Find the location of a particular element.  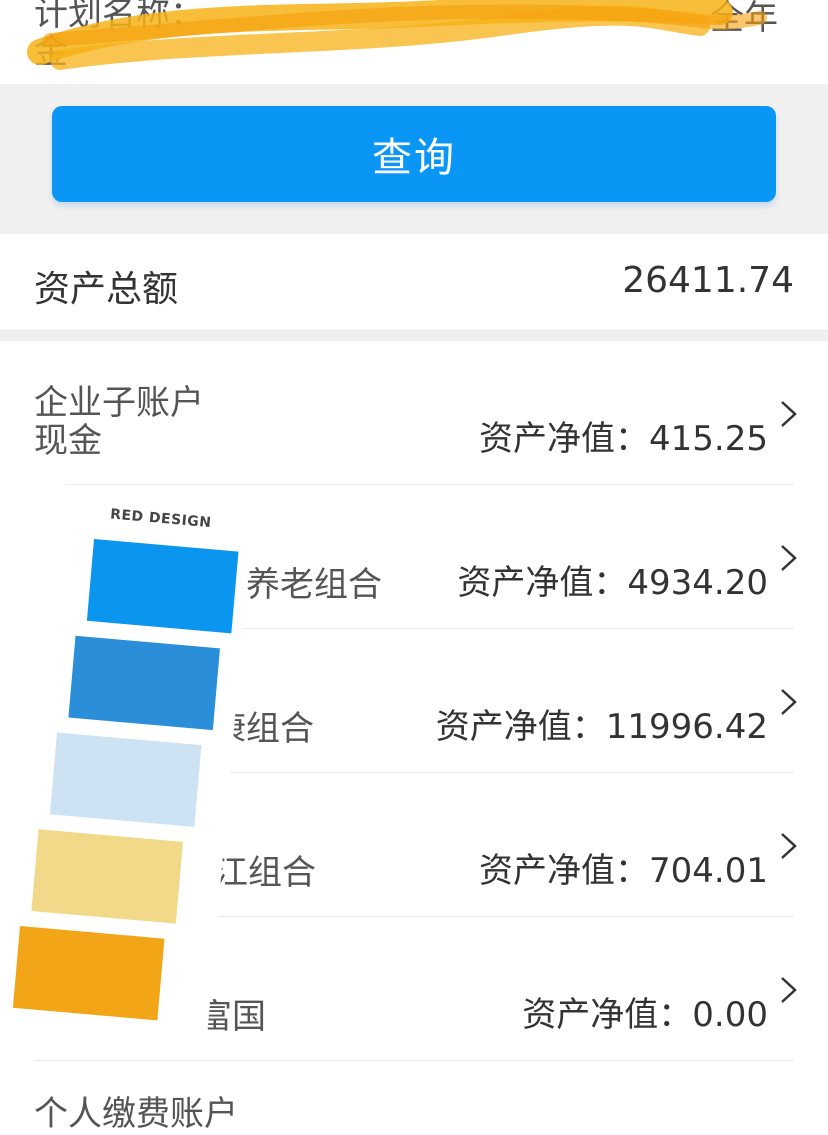

net-asset-value: 资产净值：704.01 is located at coordinates (623, 867).